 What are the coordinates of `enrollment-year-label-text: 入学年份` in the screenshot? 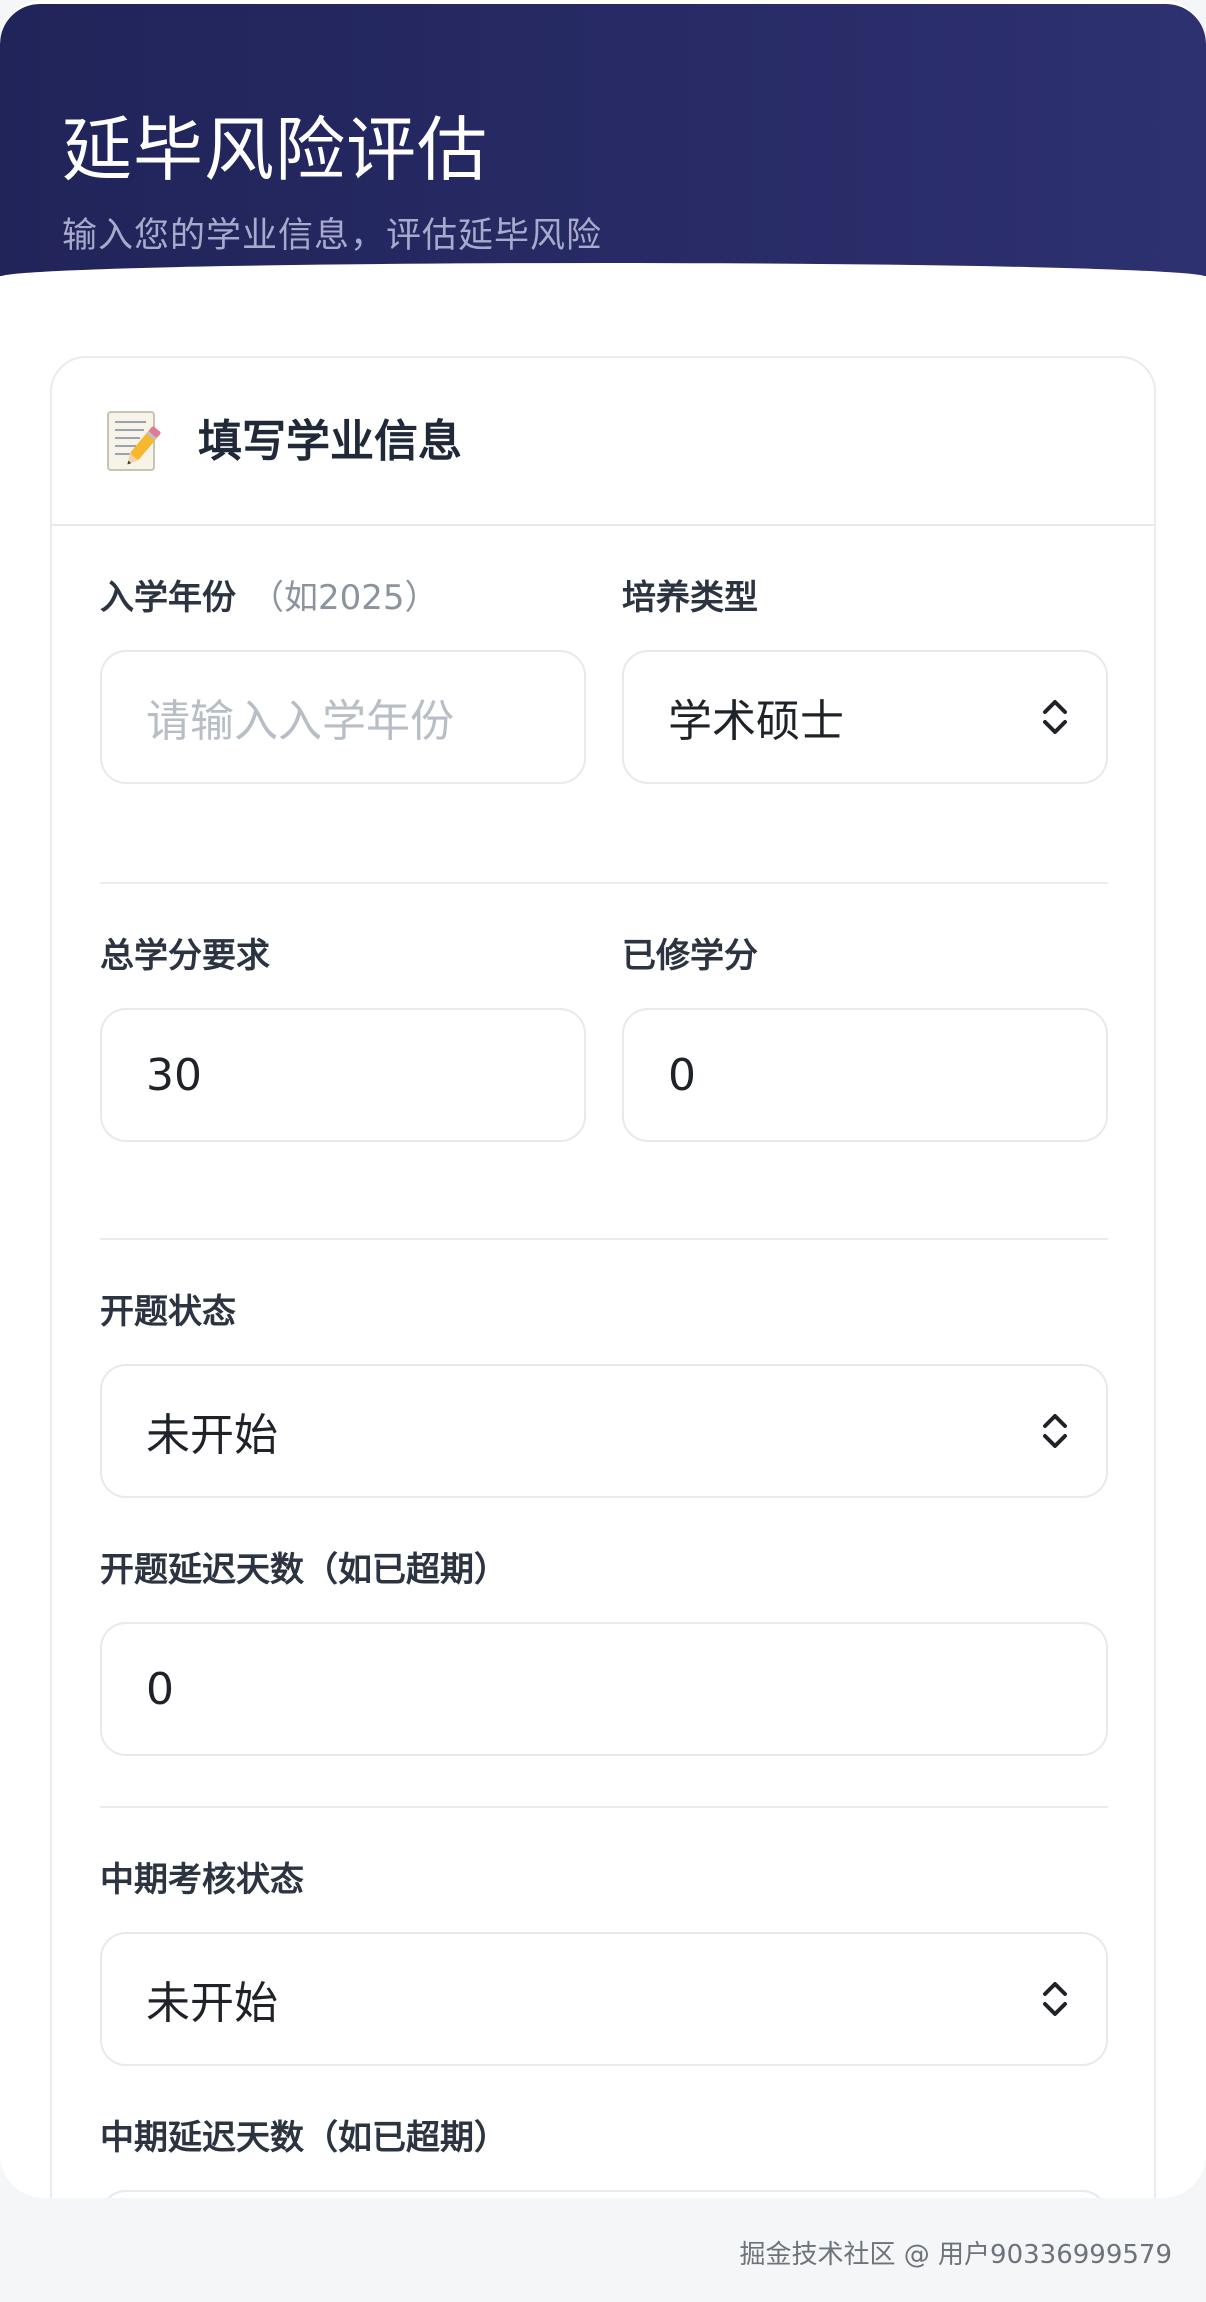 It's located at (168, 598).